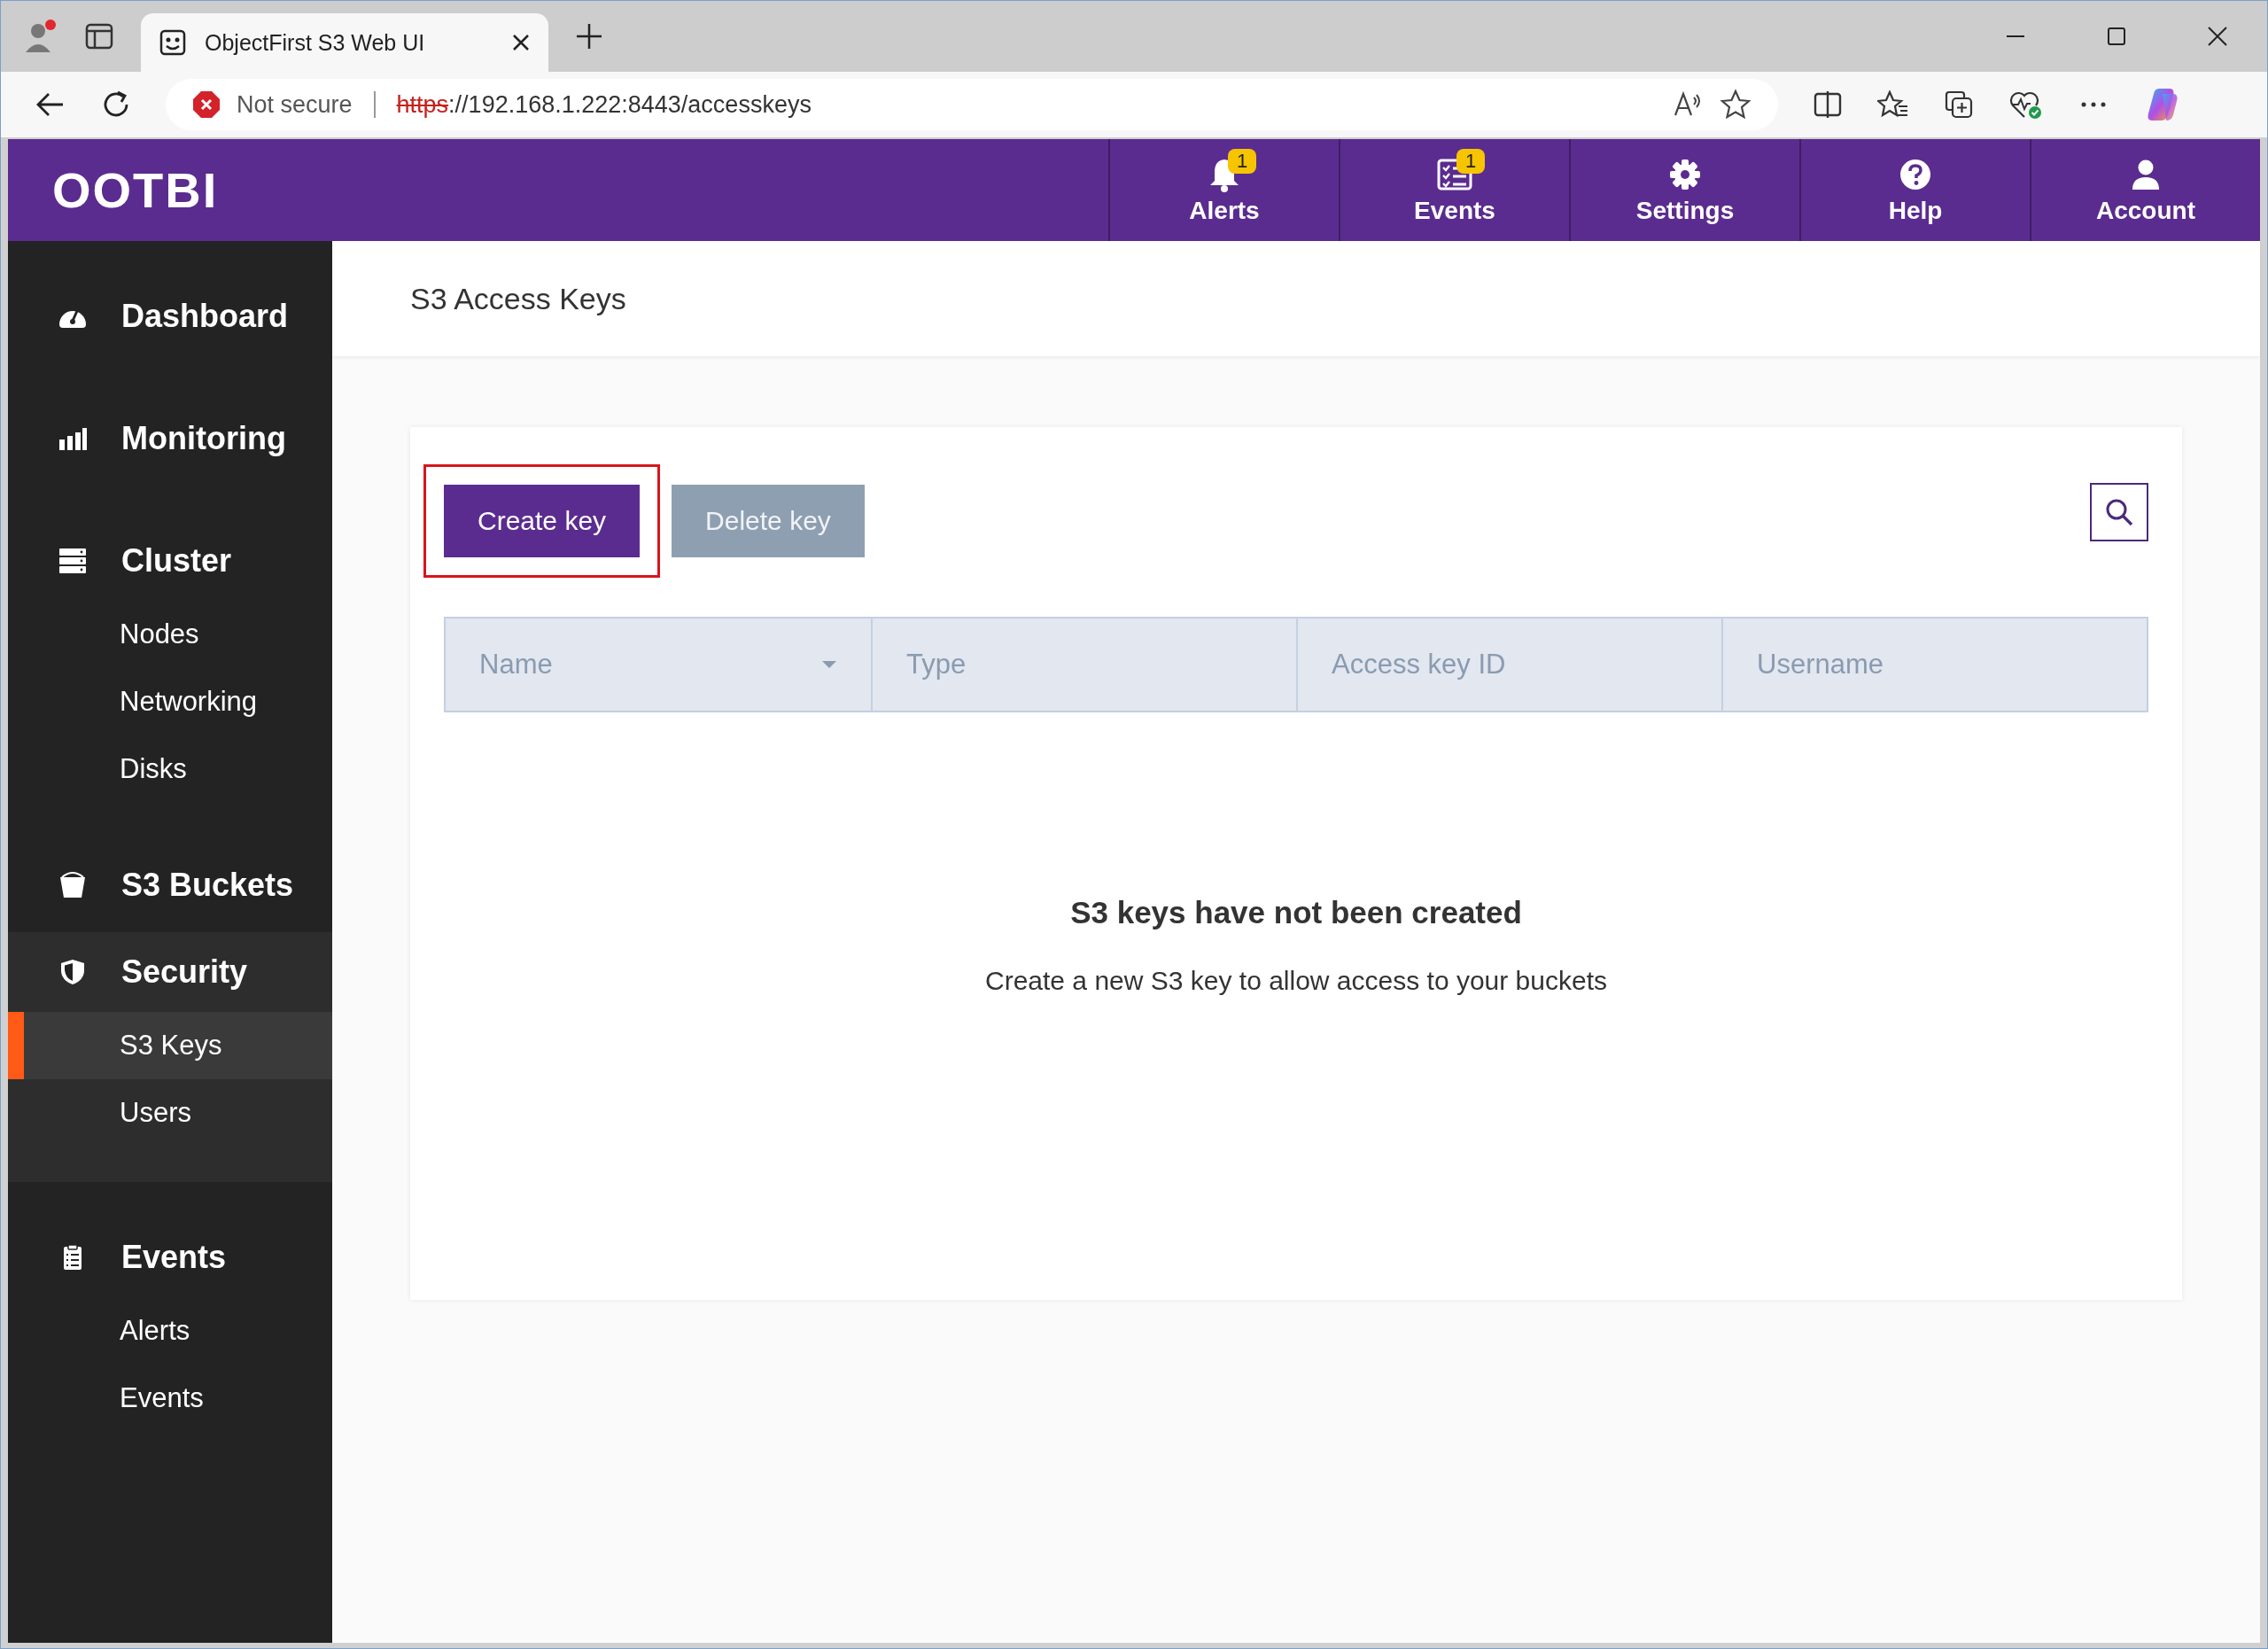 The height and width of the screenshot is (1649, 2268). What do you see at coordinates (1828, 105) in the screenshot?
I see `split-screen-icon` at bounding box center [1828, 105].